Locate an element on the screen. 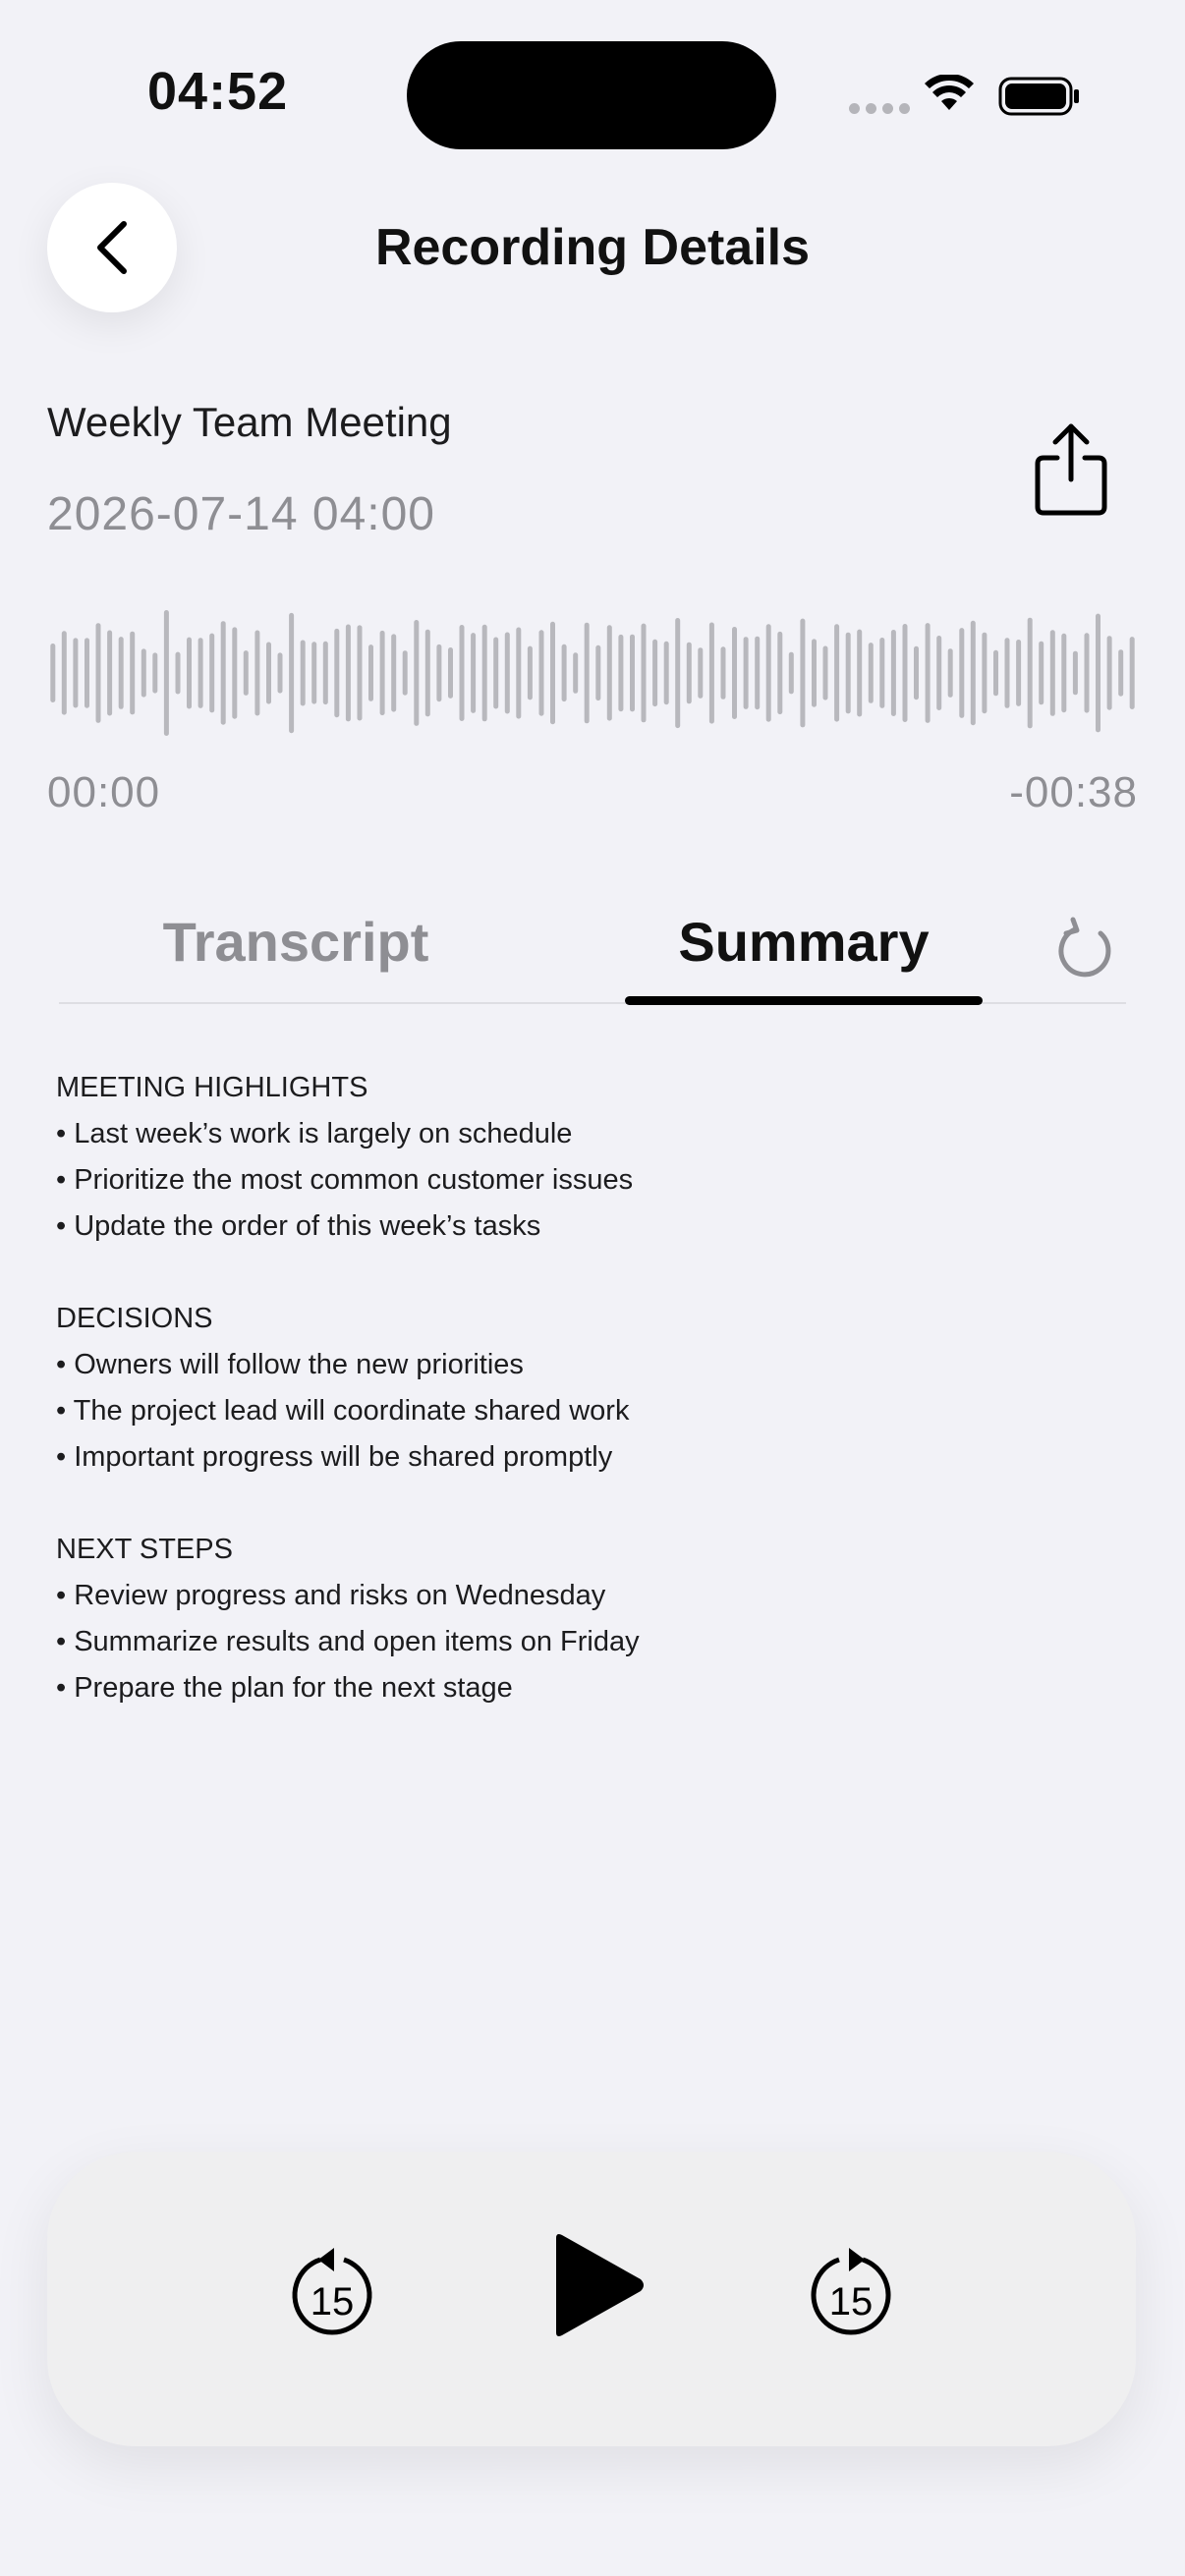 This screenshot has height=2576, width=1185. section-heading: DECISIONS is located at coordinates (135, 1318).